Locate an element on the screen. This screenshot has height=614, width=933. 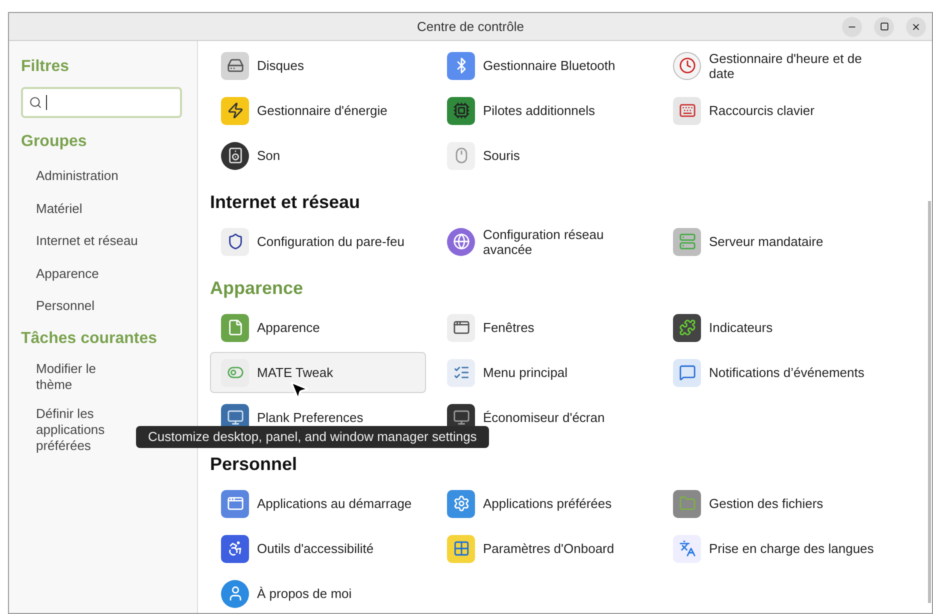
applet-label: Applications préférées is located at coordinates (547, 503).